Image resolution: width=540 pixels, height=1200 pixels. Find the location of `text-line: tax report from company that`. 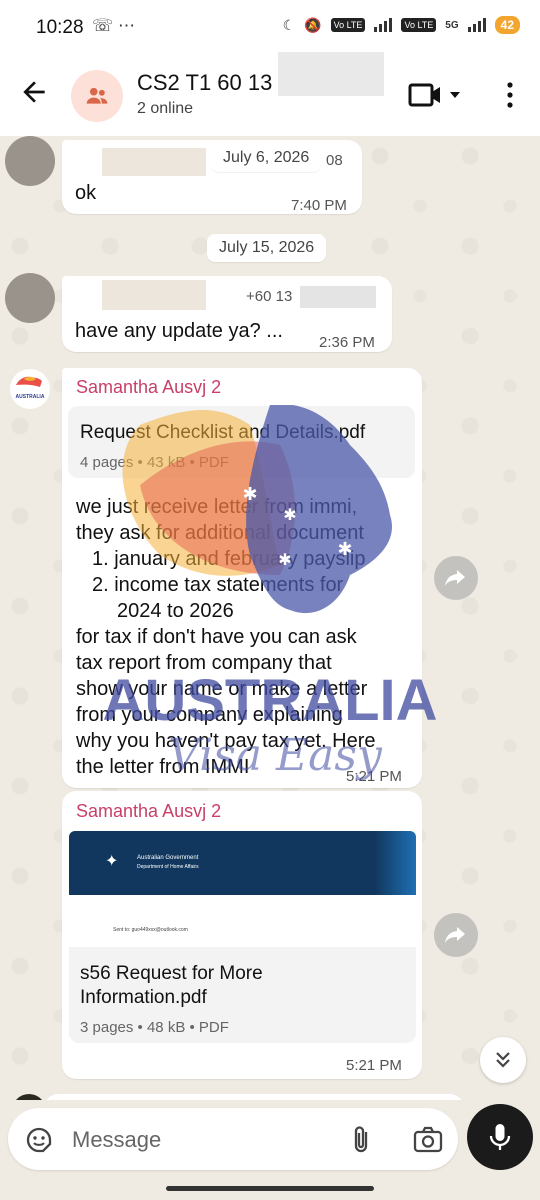

text-line: tax report from company that is located at coordinates (204, 663).